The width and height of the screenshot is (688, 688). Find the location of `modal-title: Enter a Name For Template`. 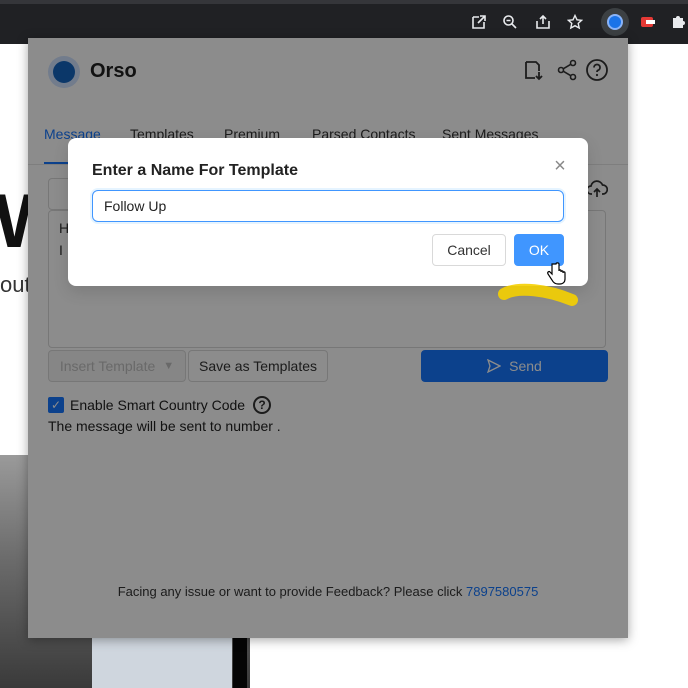

modal-title: Enter a Name For Template is located at coordinates (195, 170).